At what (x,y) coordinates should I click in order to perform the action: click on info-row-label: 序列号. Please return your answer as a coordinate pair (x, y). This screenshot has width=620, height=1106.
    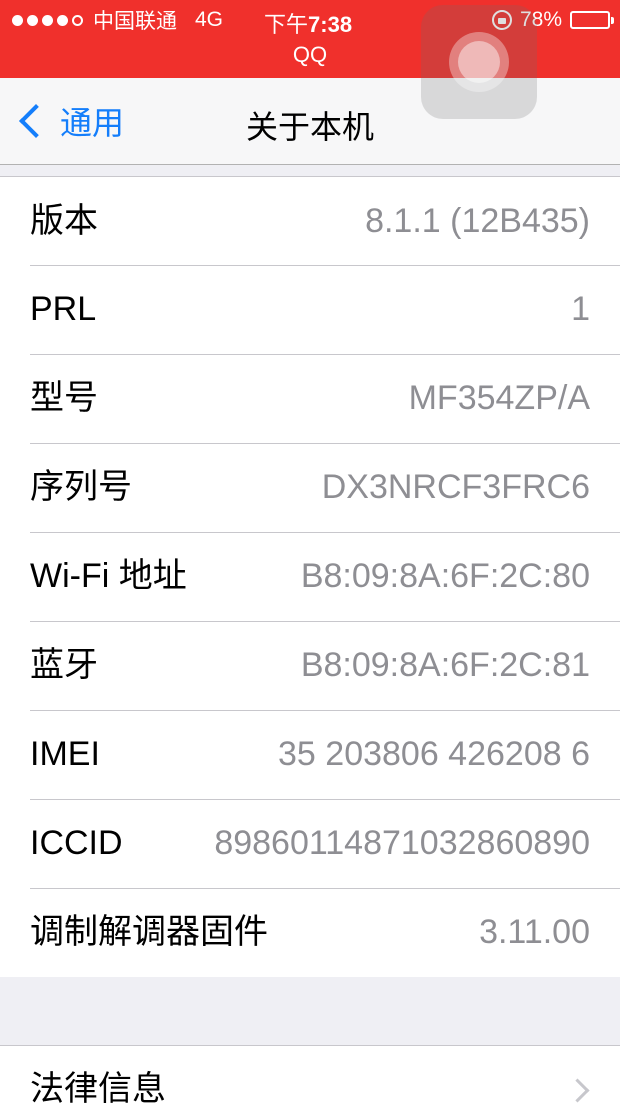
    Looking at the image, I should click on (81, 487).